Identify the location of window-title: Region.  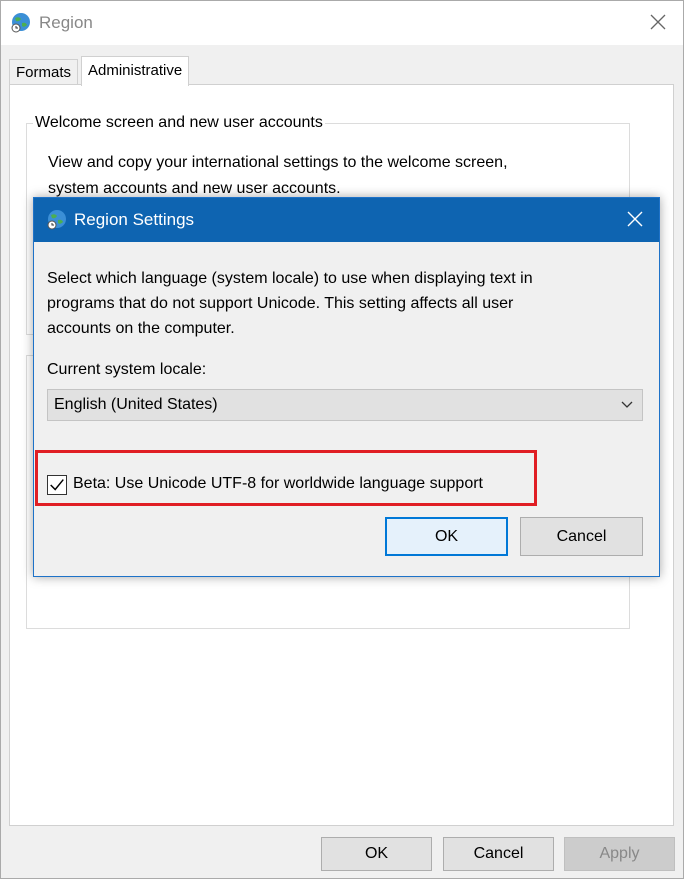
(66, 22).